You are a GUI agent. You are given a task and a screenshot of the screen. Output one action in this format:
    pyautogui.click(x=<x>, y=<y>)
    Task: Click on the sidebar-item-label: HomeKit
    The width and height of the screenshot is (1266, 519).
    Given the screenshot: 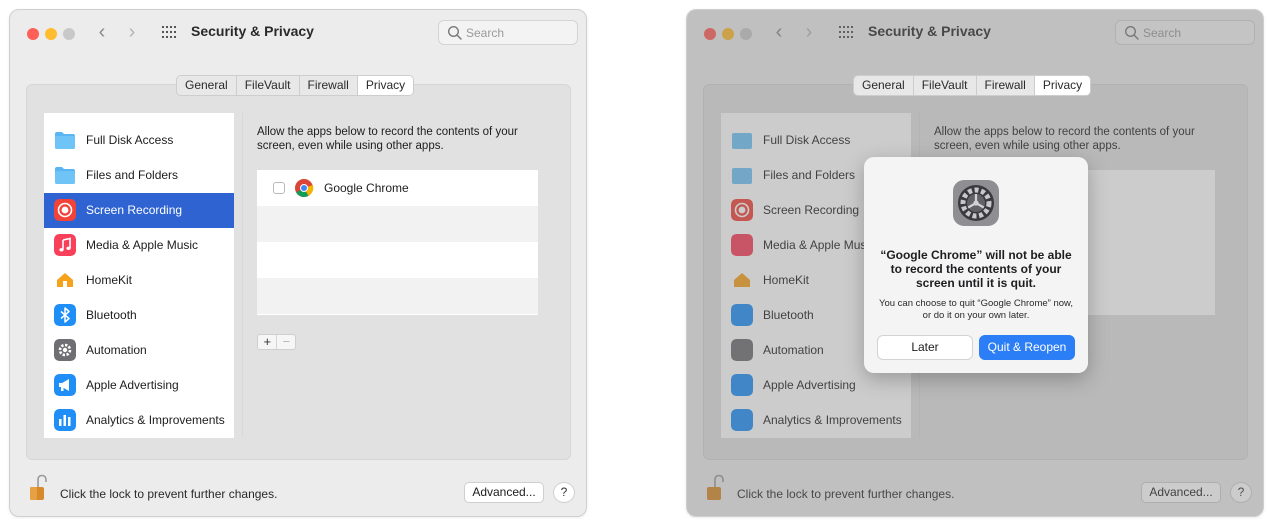 What is the action you would take?
    pyautogui.click(x=109, y=280)
    